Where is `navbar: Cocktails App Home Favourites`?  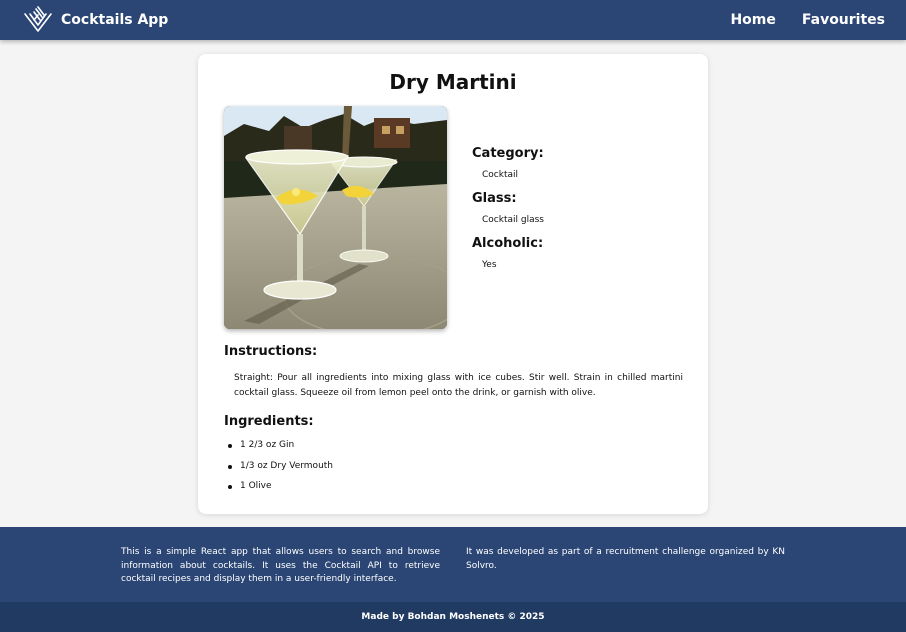 navbar: Cocktails App Home Favourites is located at coordinates (453, 20).